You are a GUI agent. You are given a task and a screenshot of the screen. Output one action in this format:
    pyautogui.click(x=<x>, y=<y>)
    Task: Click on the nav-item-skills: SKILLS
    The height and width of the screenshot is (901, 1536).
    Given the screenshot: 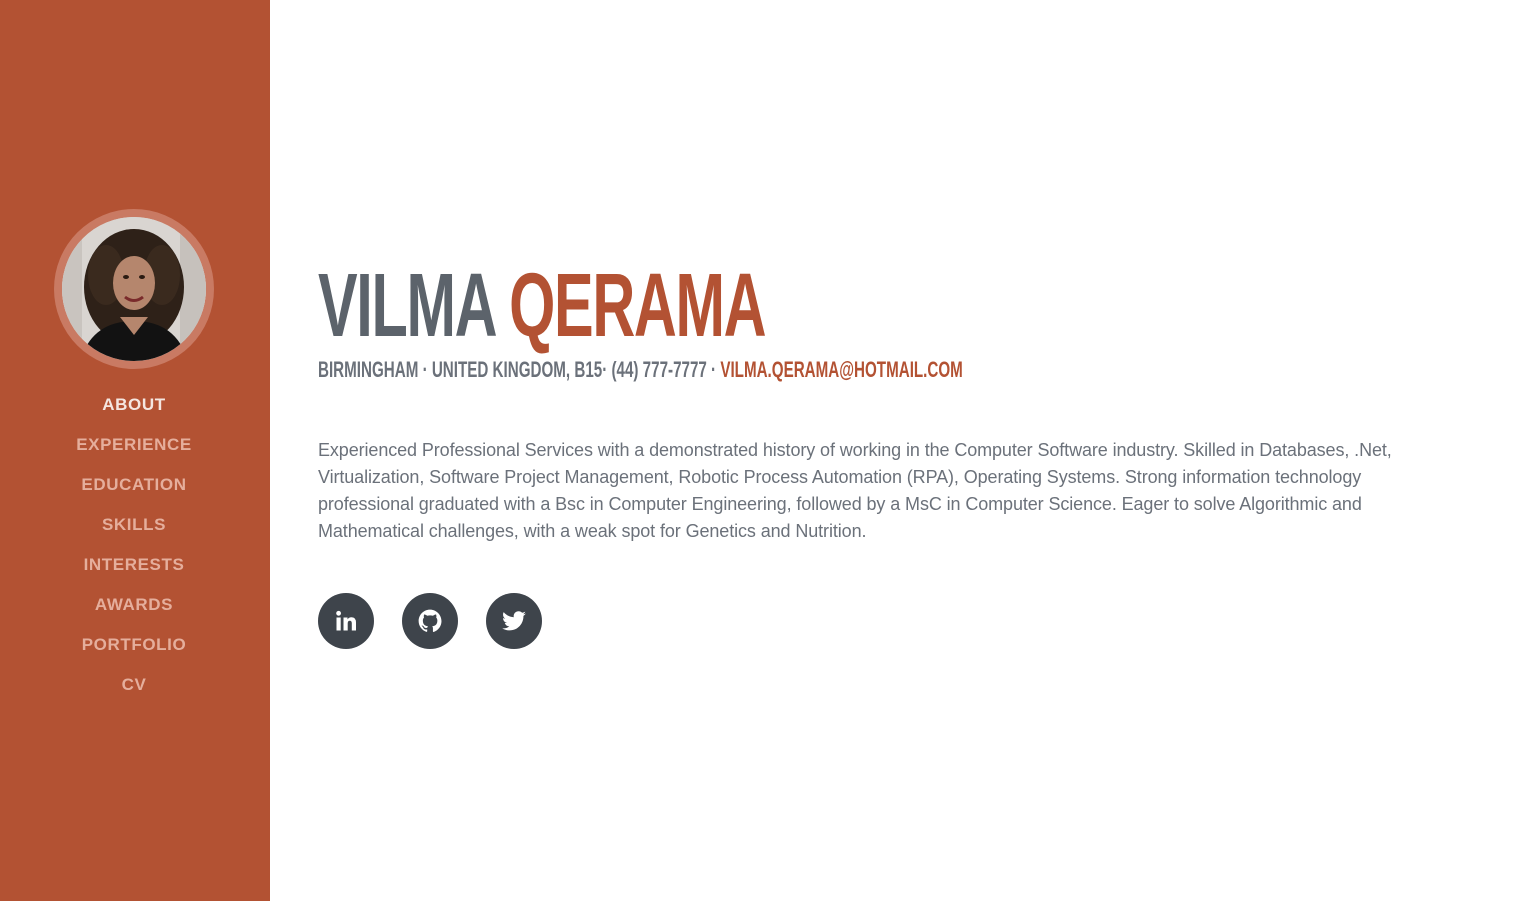 What is the action you would take?
    pyautogui.click(x=134, y=525)
    